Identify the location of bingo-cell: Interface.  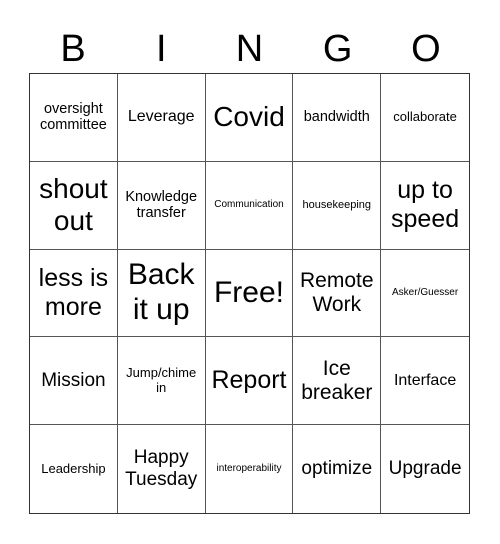
(425, 381).